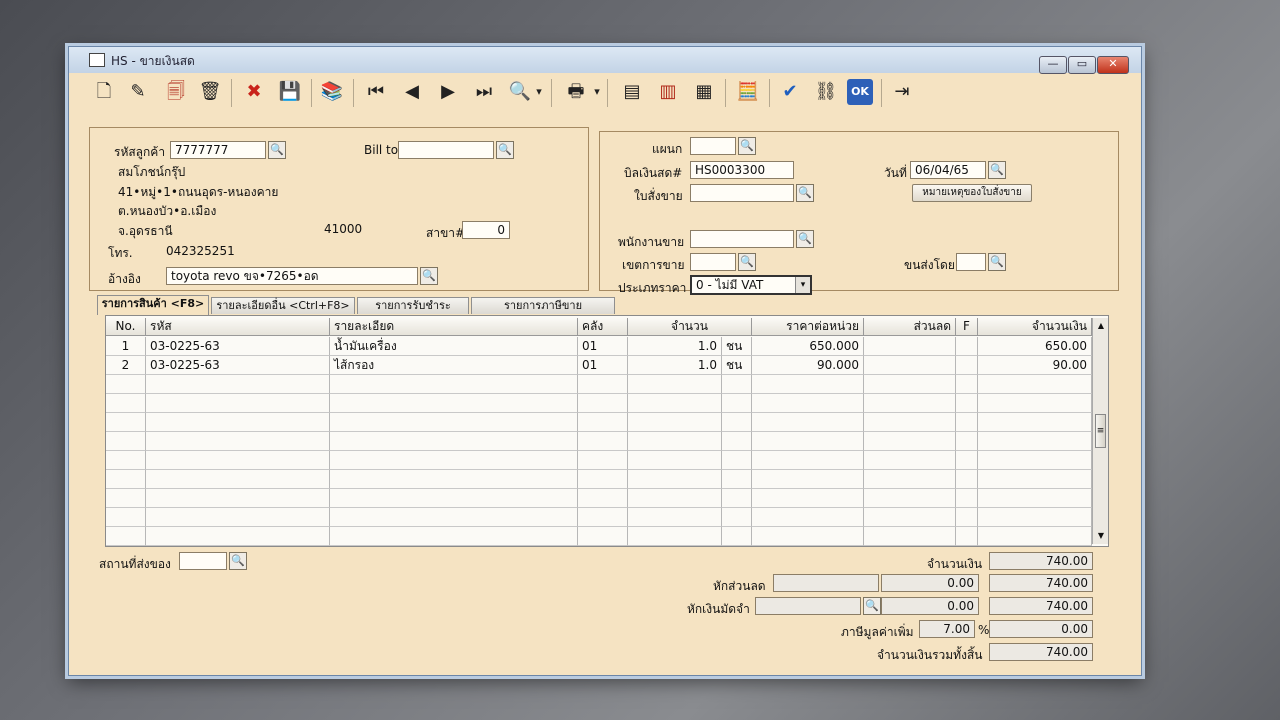 The width and height of the screenshot is (1280, 720). I want to click on table-row: 2 03-0225-63 ไส้กรอง 01 1.0 ชน 90.000 90.00, so click(599, 365).